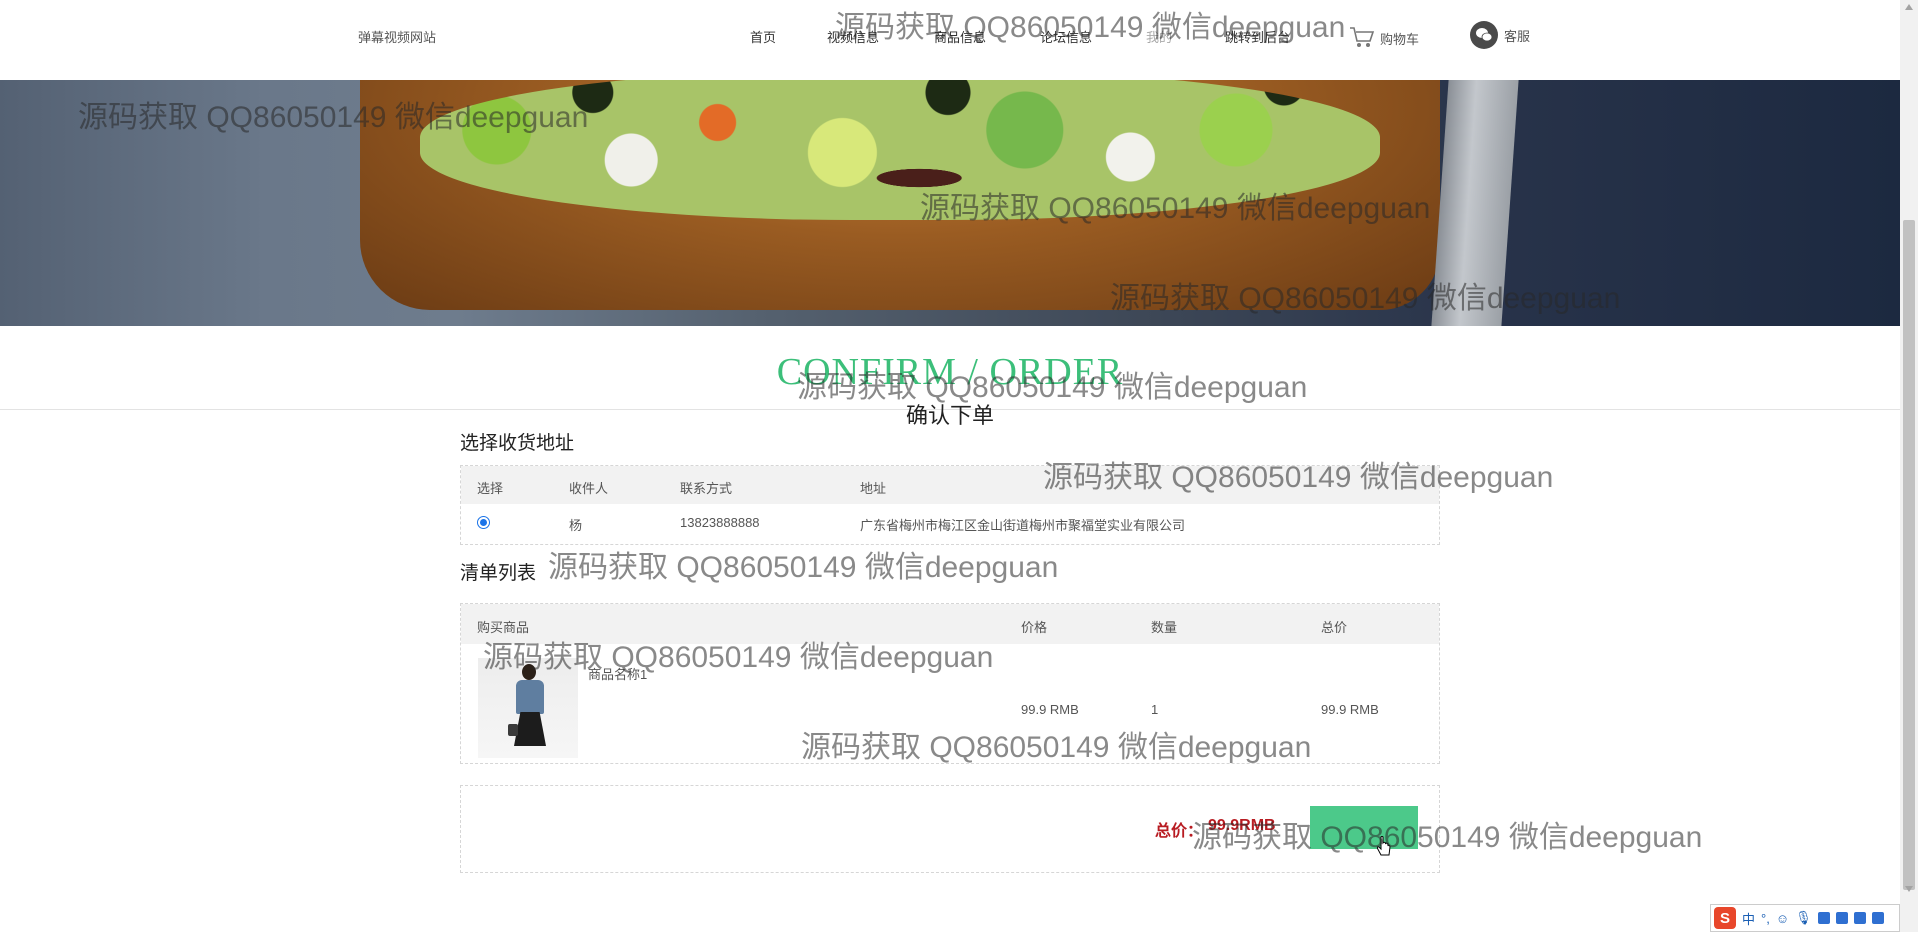 The height and width of the screenshot is (932, 1918). I want to click on product-name: 商品名称1, so click(617, 673).